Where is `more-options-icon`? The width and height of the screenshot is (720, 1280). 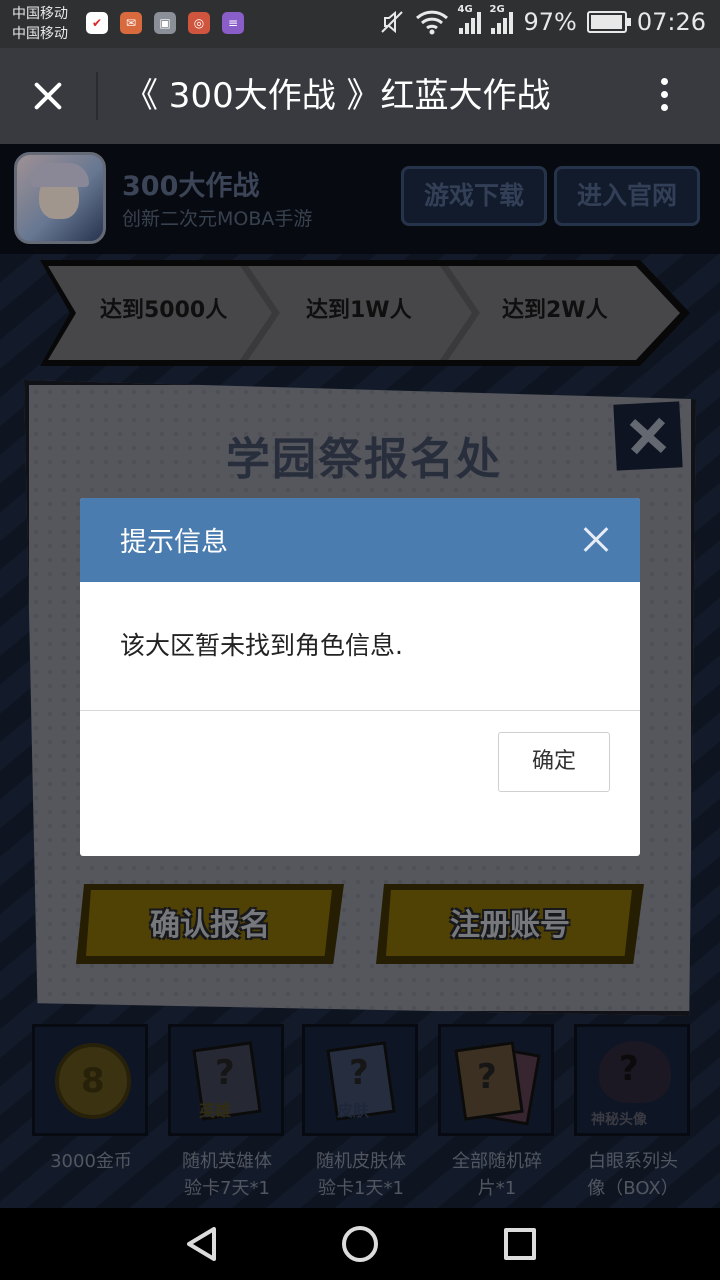
more-options-icon is located at coordinates (664, 98).